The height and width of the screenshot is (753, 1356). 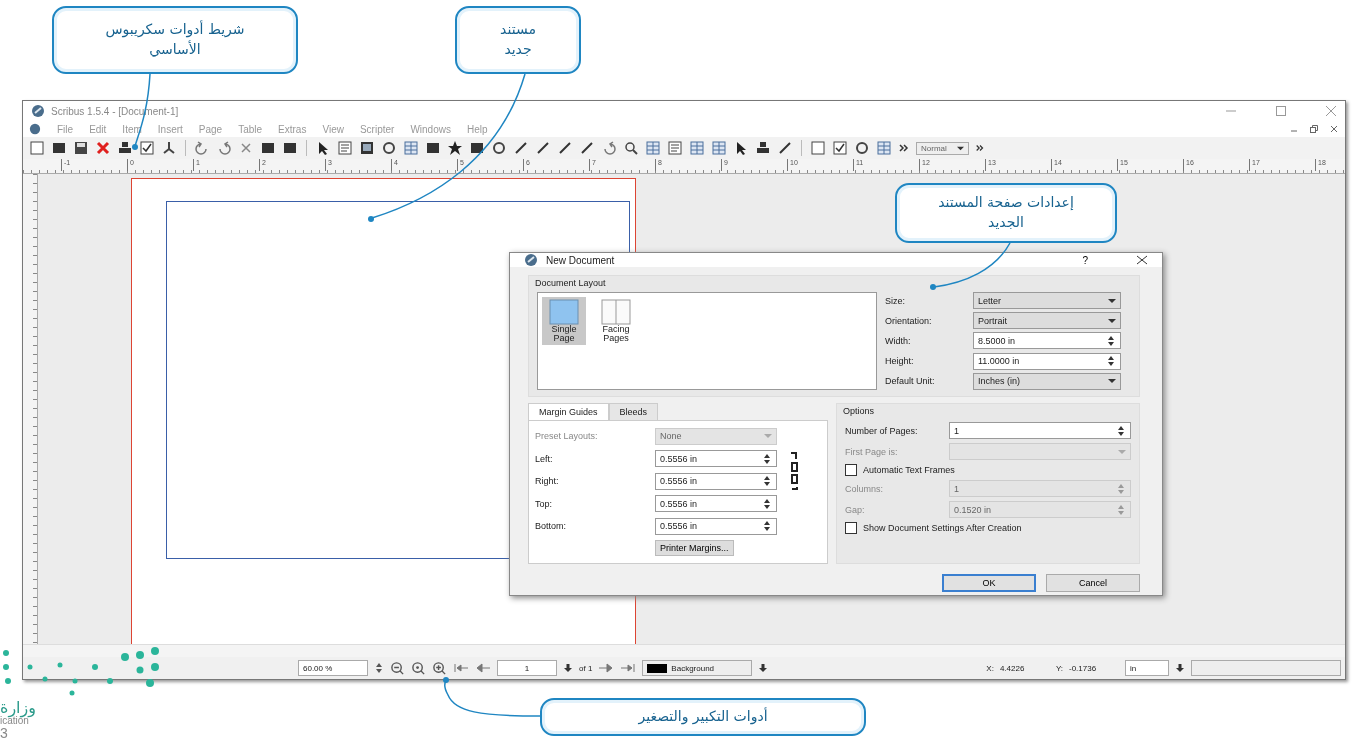 What do you see at coordinates (1085, 260) in the screenshot?
I see `help-button: ?` at bounding box center [1085, 260].